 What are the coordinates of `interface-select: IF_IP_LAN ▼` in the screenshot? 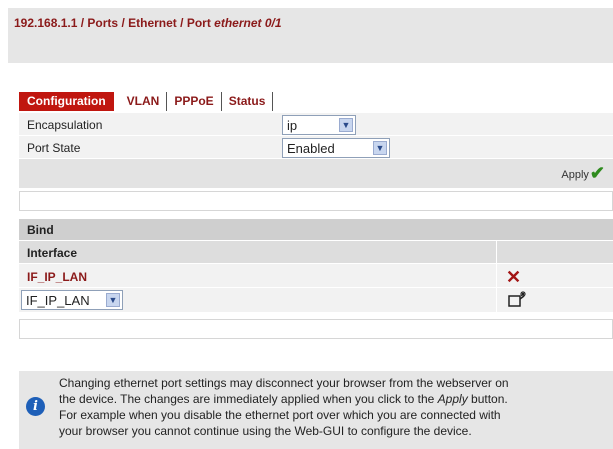 It's located at (72, 300).